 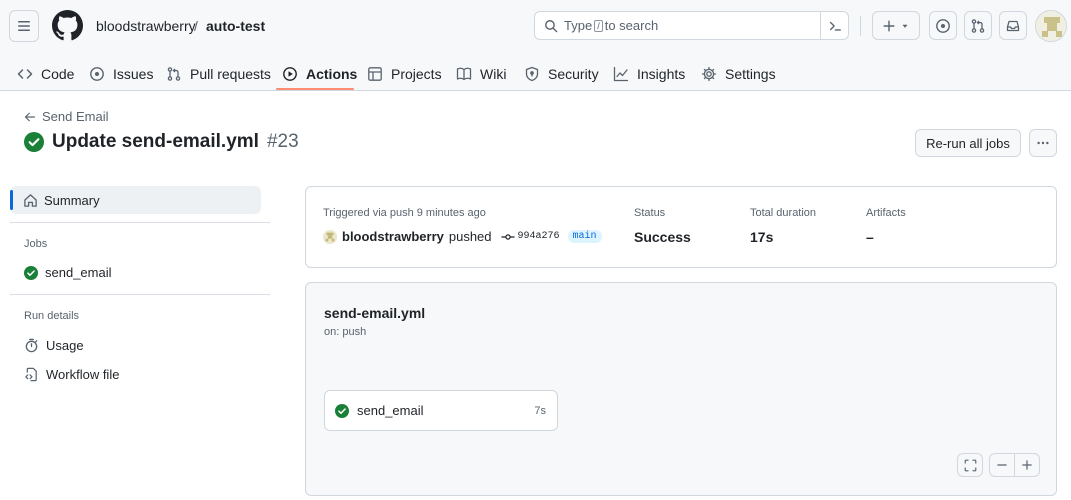 I want to click on pull-requests-button, so click(x=978, y=25).